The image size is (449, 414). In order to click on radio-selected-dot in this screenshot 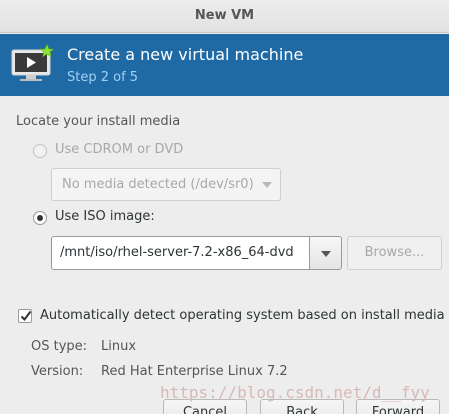, I will do `click(40, 218)`.